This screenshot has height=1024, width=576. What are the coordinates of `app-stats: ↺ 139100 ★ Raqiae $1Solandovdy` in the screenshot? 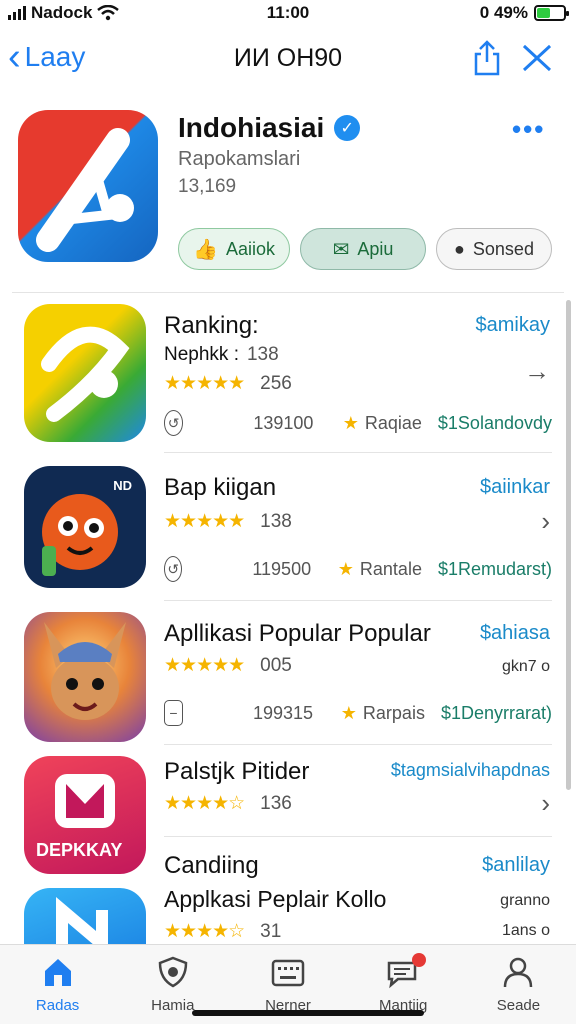 It's located at (358, 423).